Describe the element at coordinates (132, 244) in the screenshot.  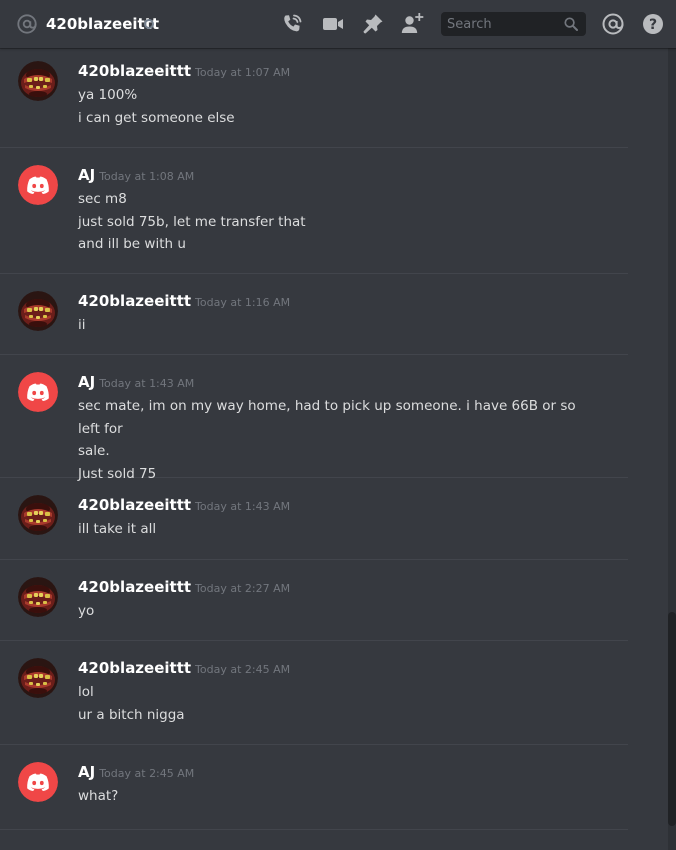
I see `message-text: and ill be with u` at that location.